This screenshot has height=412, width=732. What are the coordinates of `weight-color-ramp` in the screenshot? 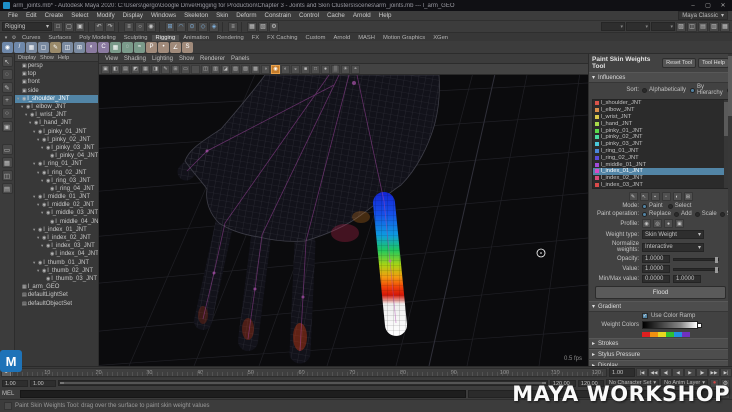 It's located at (670, 325).